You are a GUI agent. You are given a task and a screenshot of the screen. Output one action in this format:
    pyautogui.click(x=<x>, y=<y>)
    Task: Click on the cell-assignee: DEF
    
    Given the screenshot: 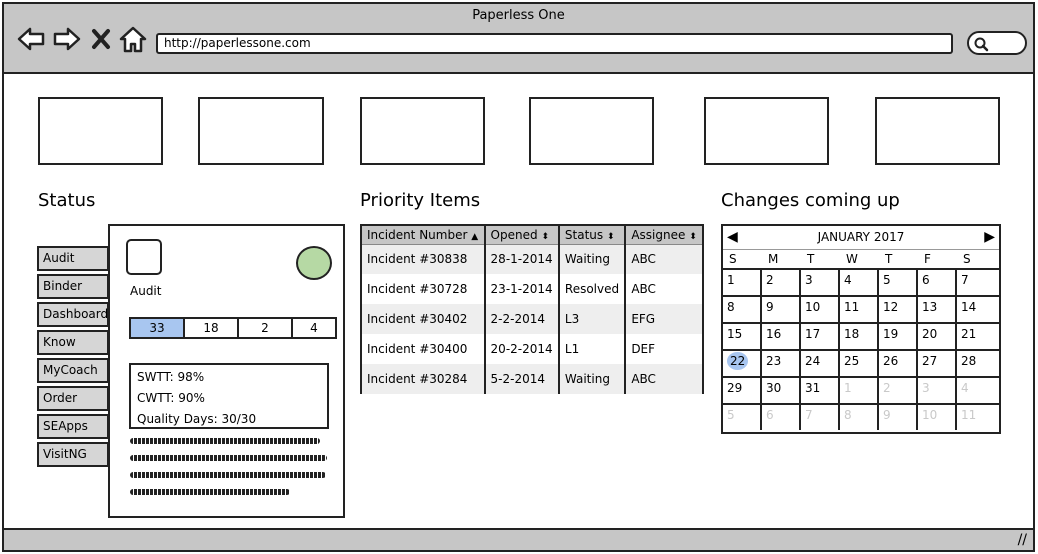 What is the action you would take?
    pyautogui.click(x=643, y=349)
    